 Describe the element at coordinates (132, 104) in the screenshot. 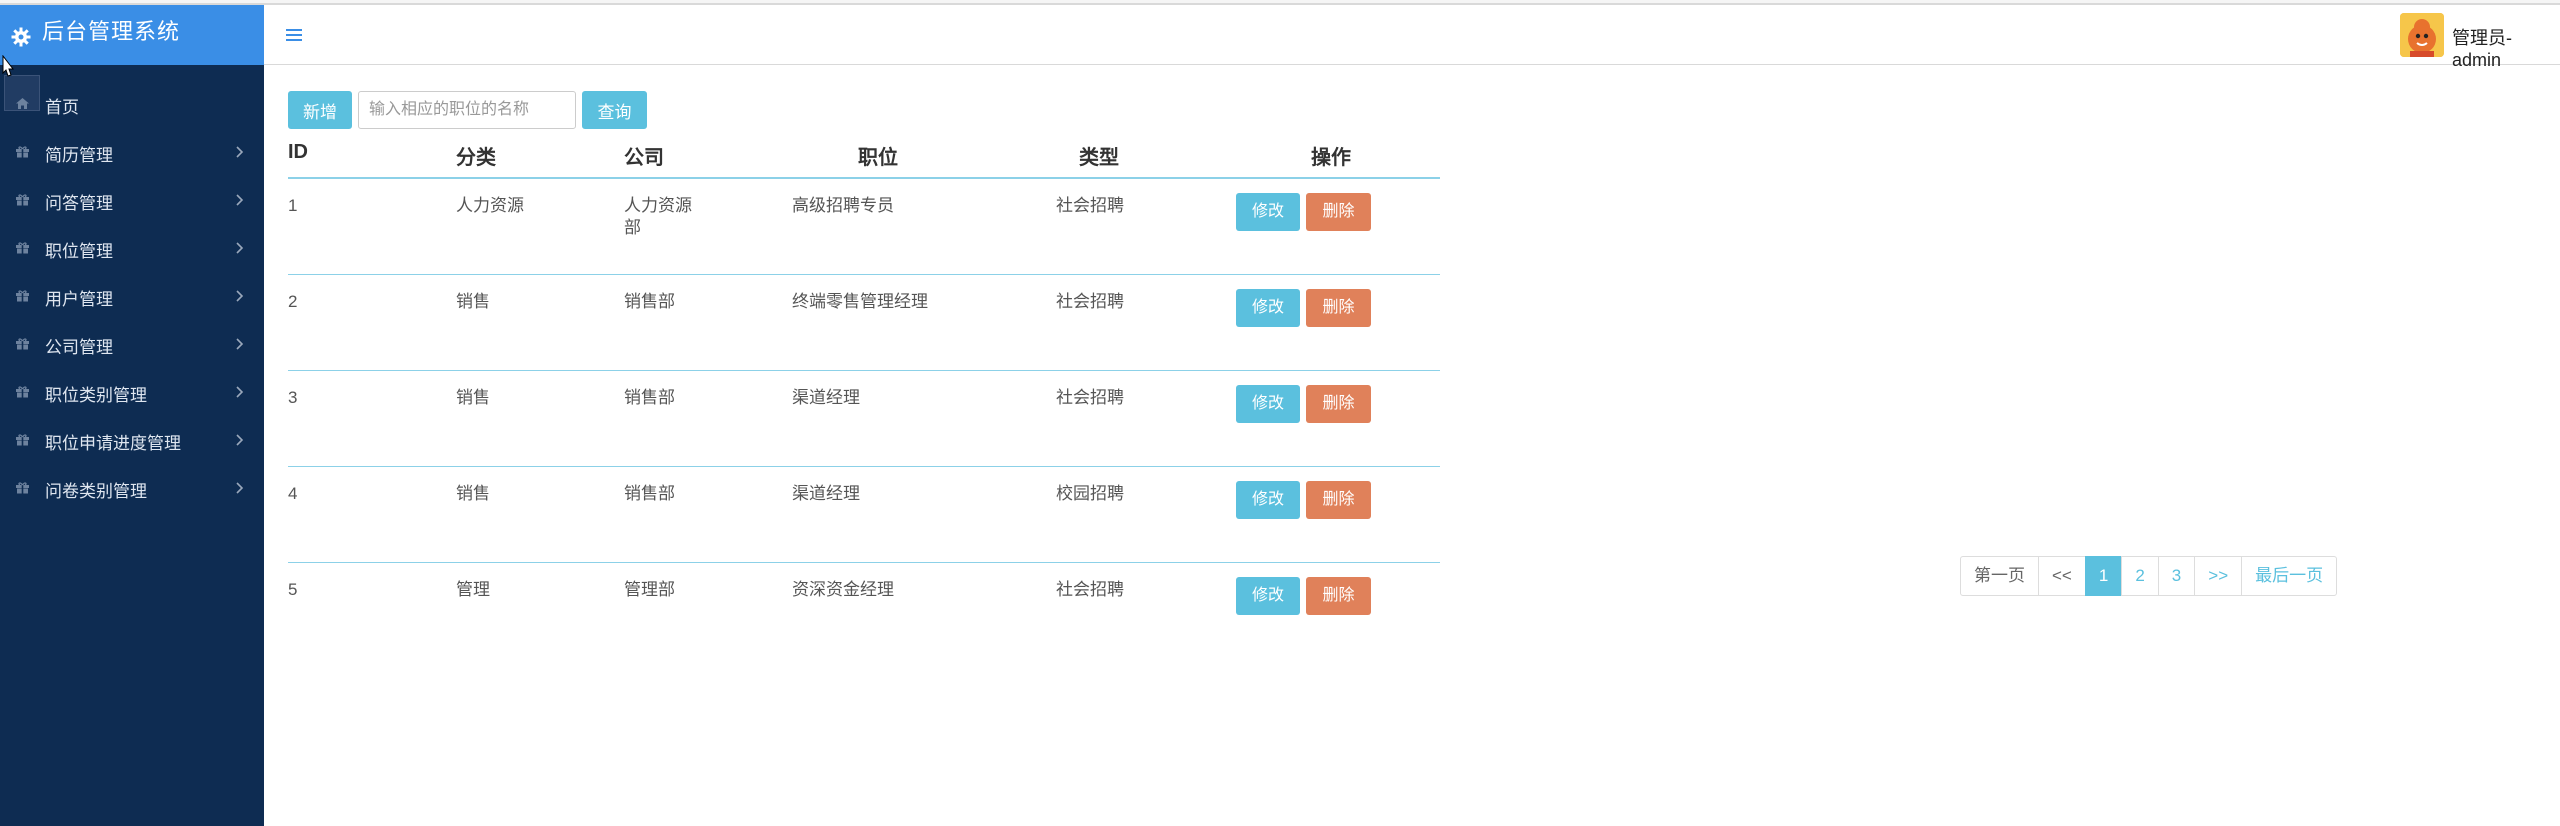

I see `sidebar-item-home: 首页` at that location.